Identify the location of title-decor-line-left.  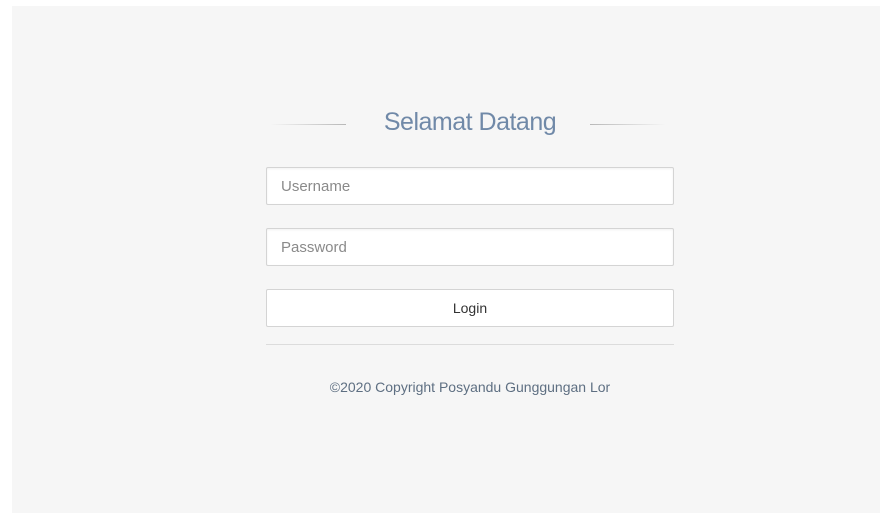
(308, 124).